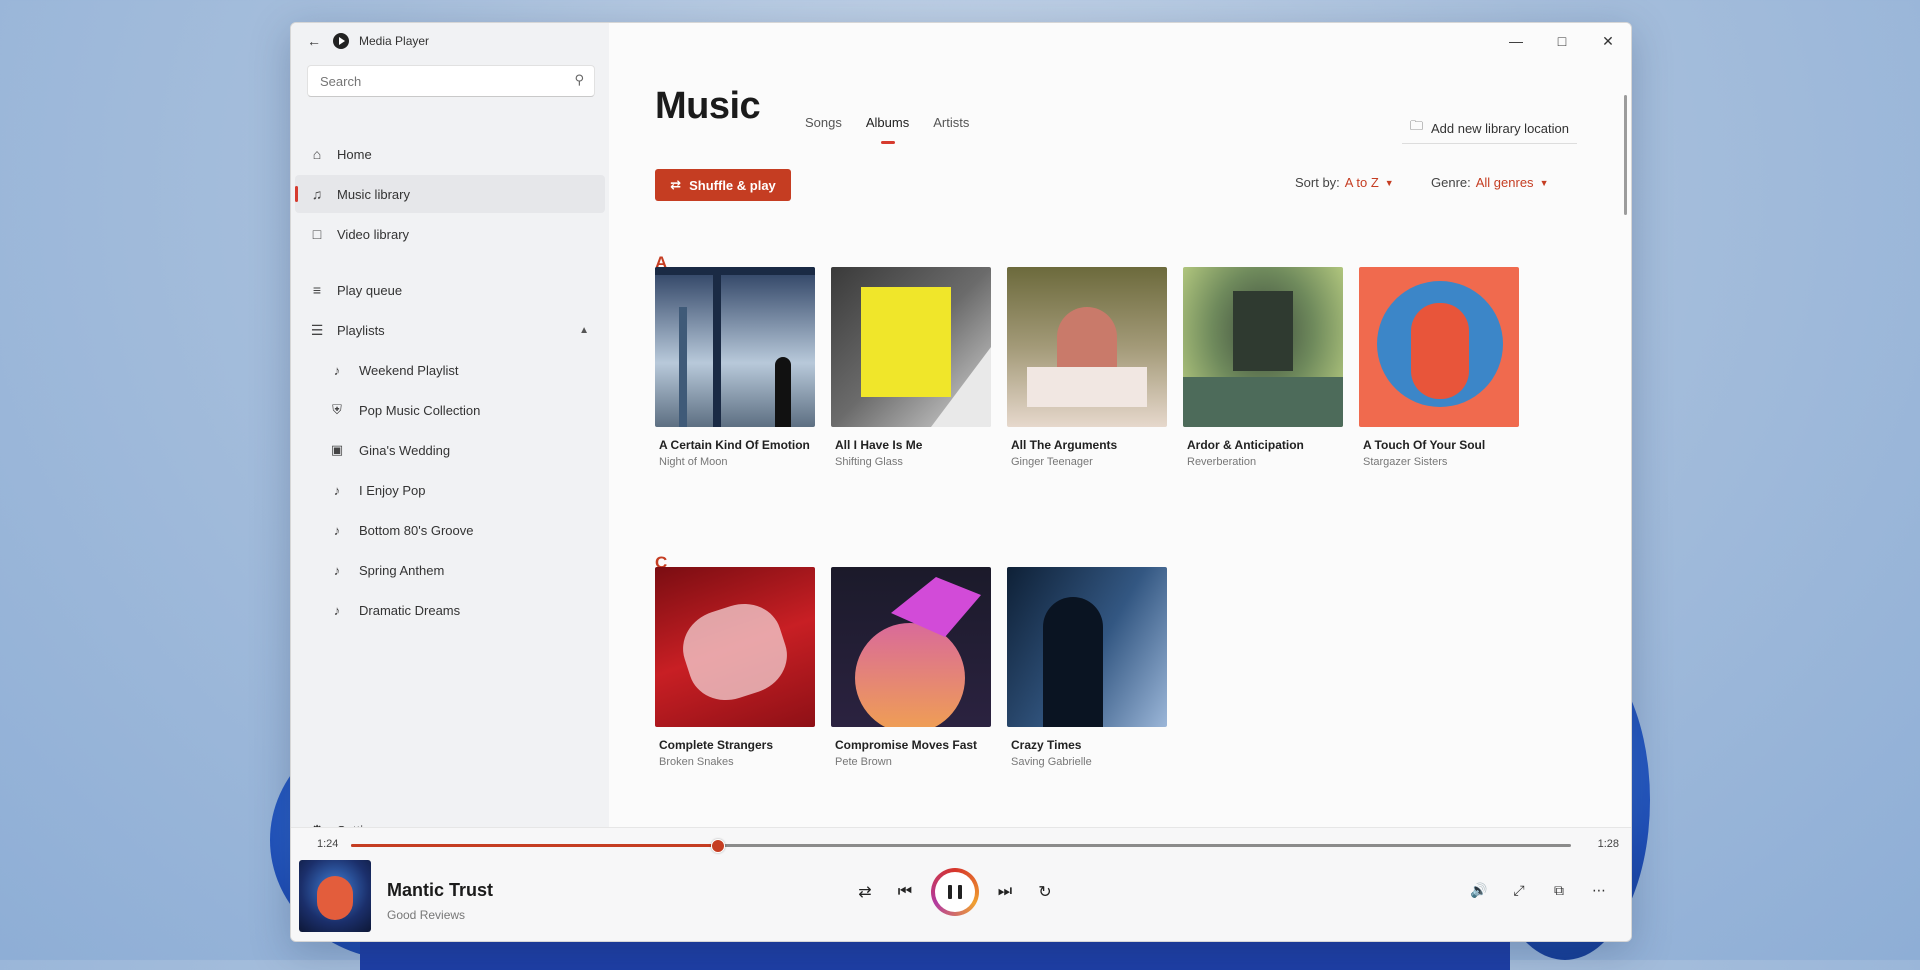  What do you see at coordinates (317, 154) in the screenshot?
I see `home-icon: ⌂` at bounding box center [317, 154].